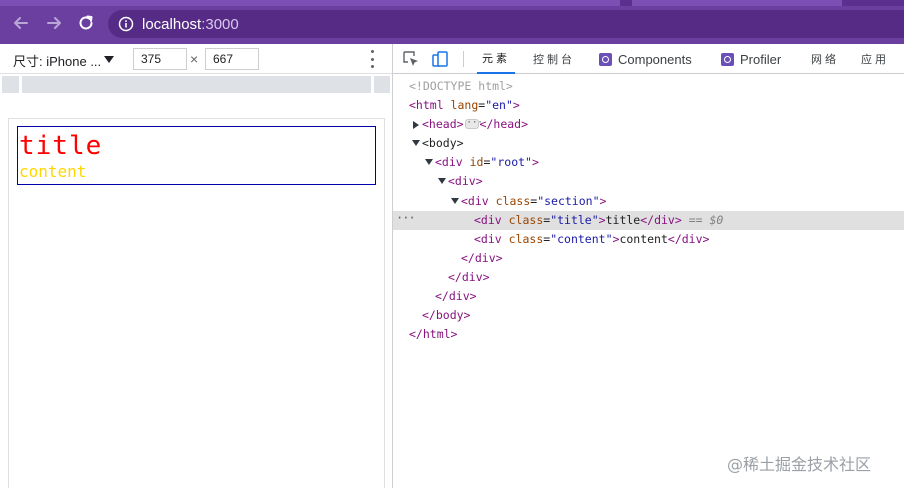  I want to click on head-tag: <head></head>, so click(475, 124).